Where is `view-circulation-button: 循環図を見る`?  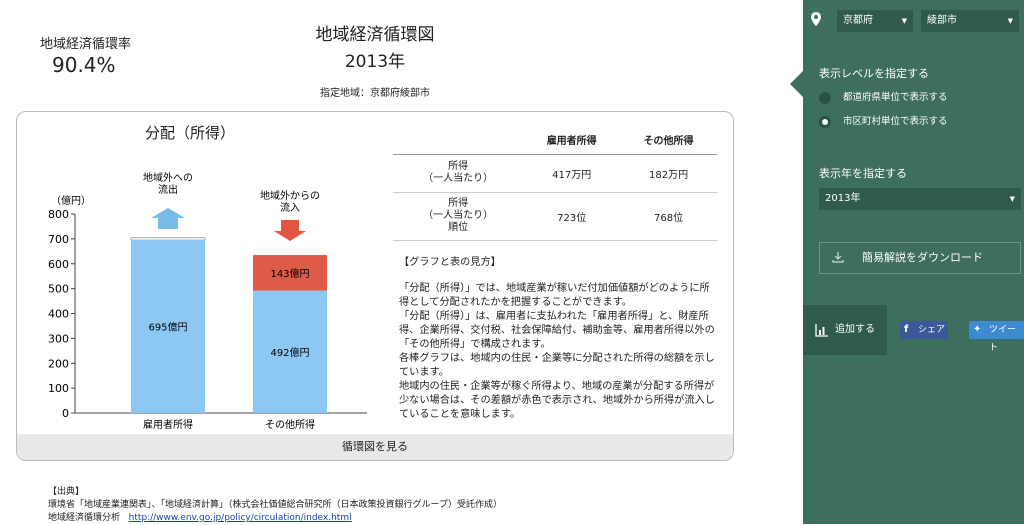
view-circulation-button: 循環図を見る is located at coordinates (375, 447).